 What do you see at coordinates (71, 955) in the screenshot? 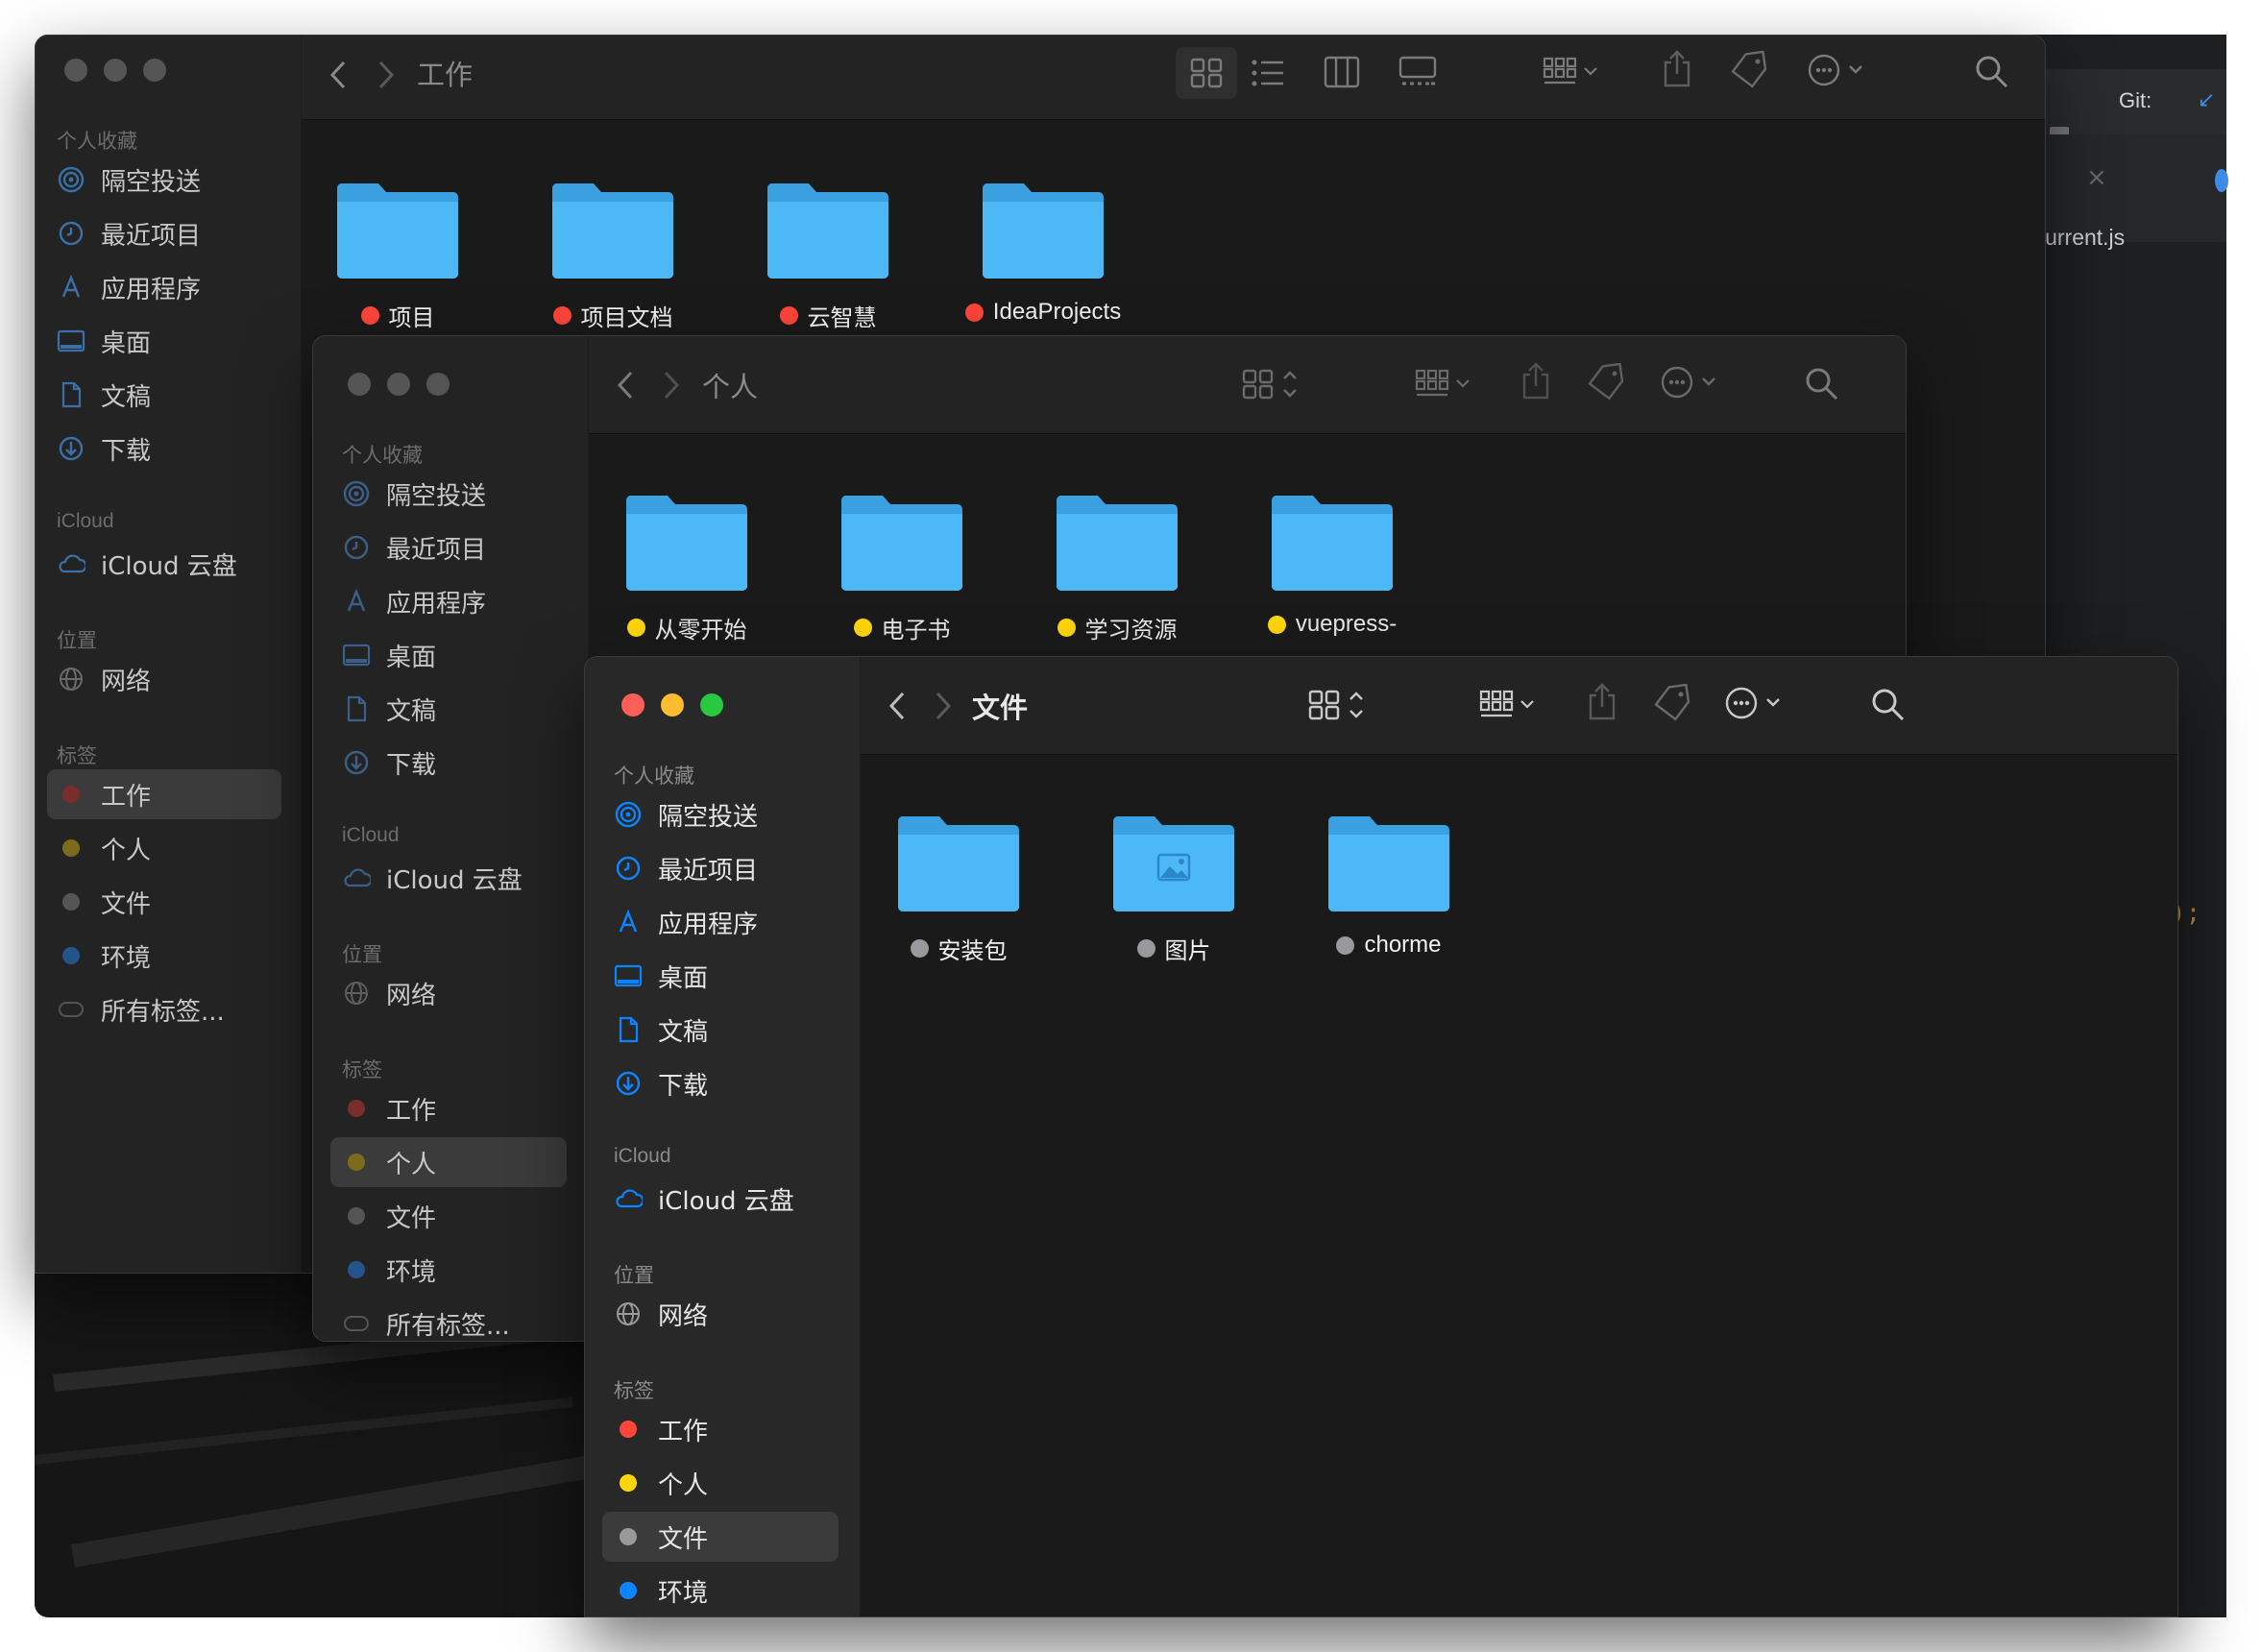
I see `tag-dot-blue` at bounding box center [71, 955].